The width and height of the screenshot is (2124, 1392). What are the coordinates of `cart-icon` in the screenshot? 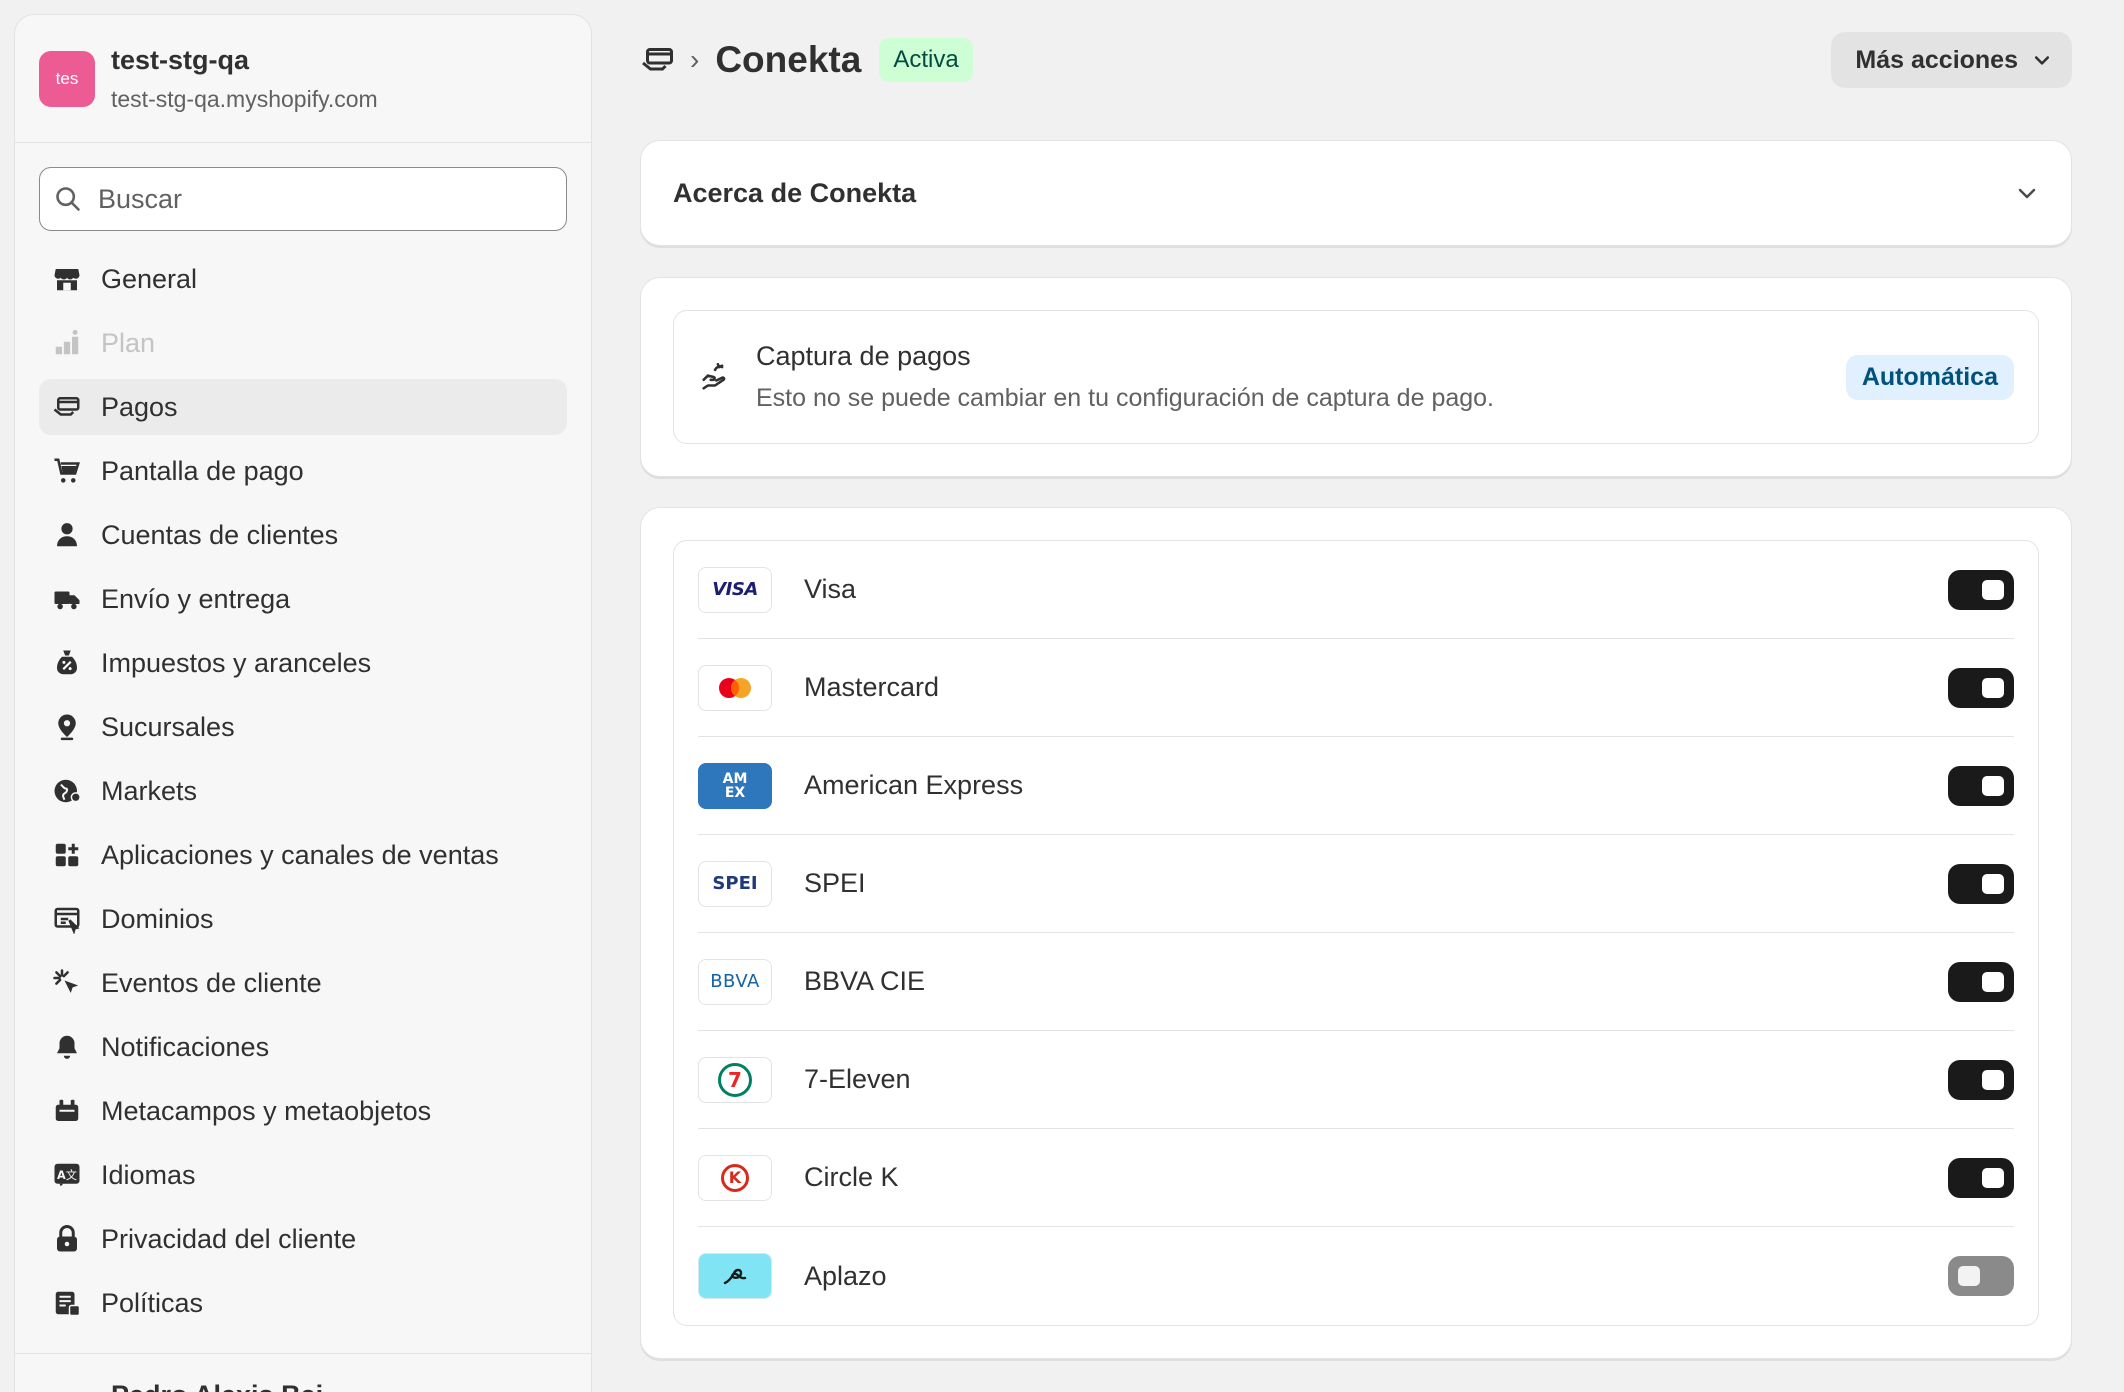 It's located at (67, 471).